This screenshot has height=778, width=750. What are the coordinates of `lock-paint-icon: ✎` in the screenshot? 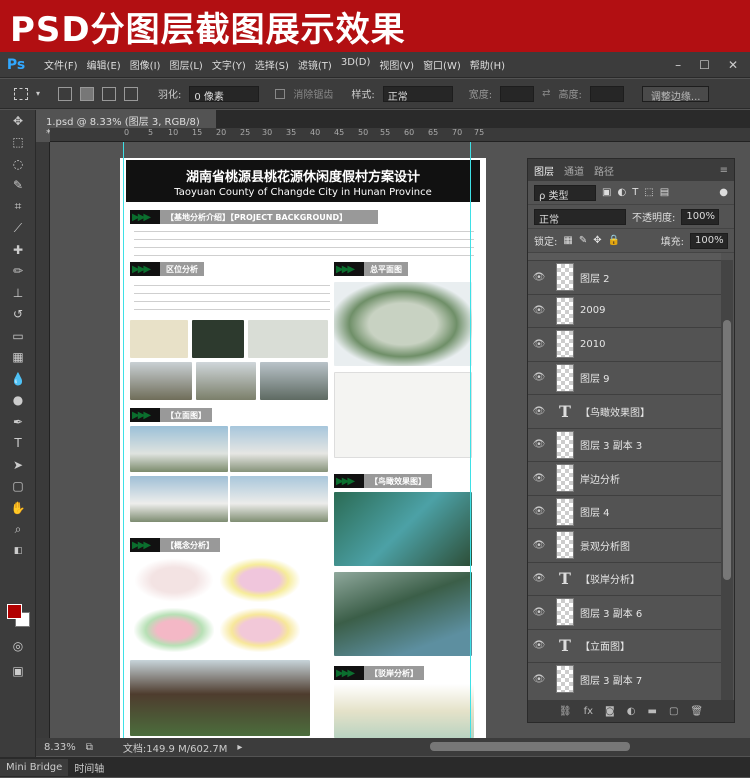 It's located at (583, 240).